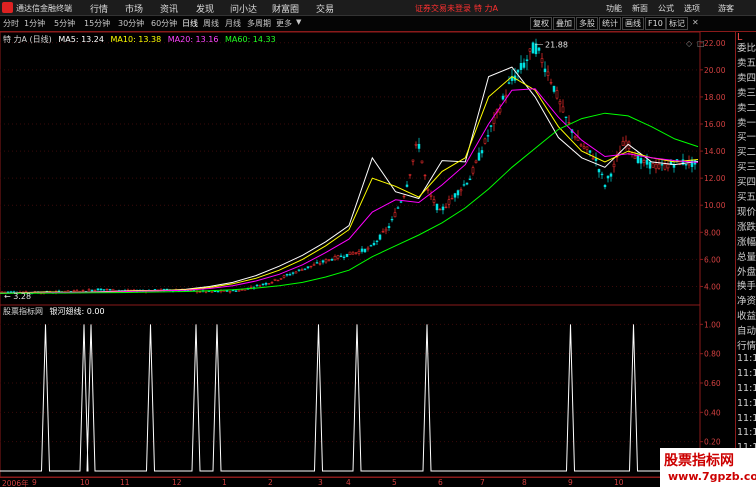 This screenshot has height=487, width=756. What do you see at coordinates (587, 23) in the screenshot?
I see `multi-stock-button: 多股` at bounding box center [587, 23].